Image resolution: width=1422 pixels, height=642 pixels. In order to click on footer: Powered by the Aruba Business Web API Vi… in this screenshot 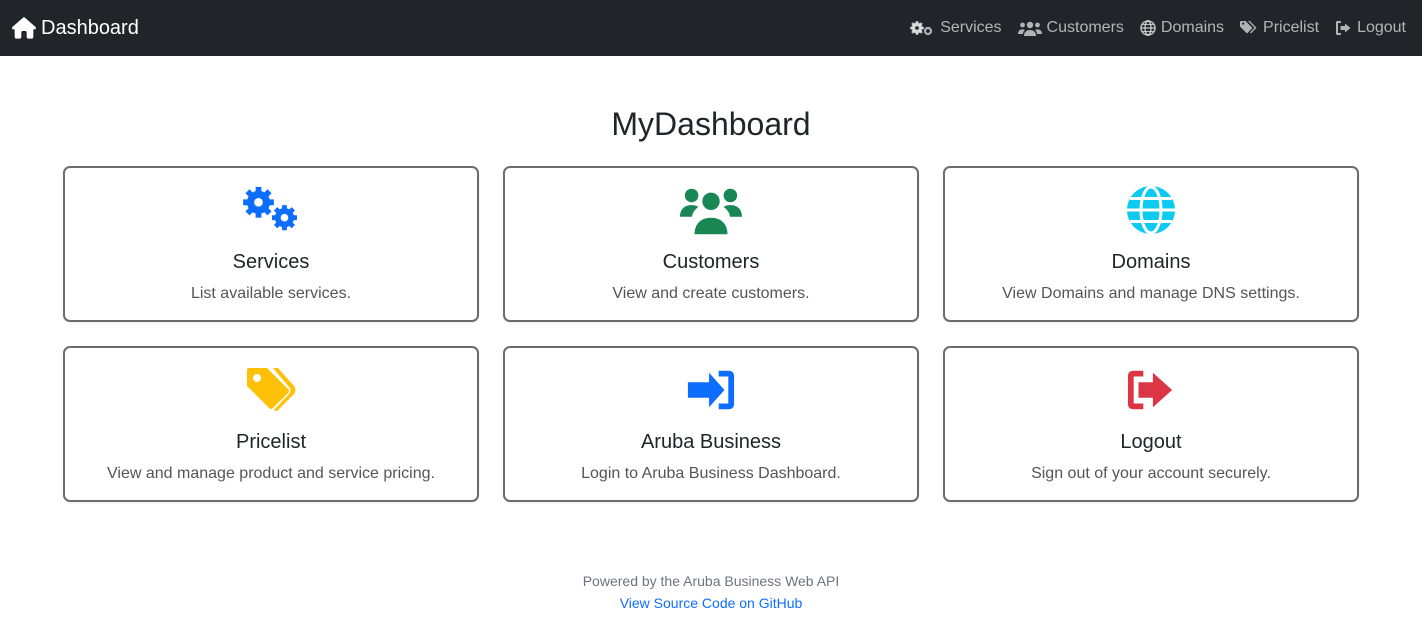, I will do `click(711, 592)`.